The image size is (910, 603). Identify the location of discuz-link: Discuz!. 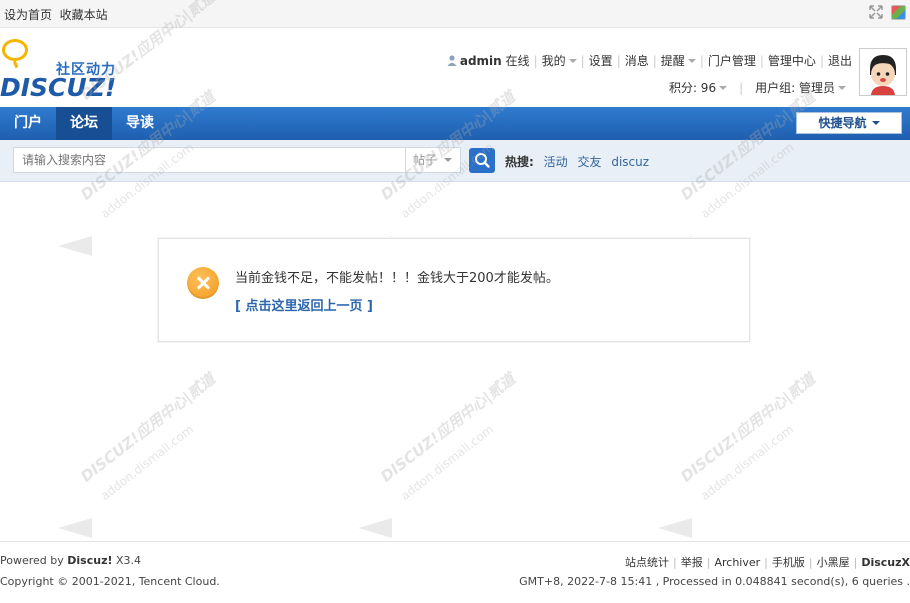
(89, 560).